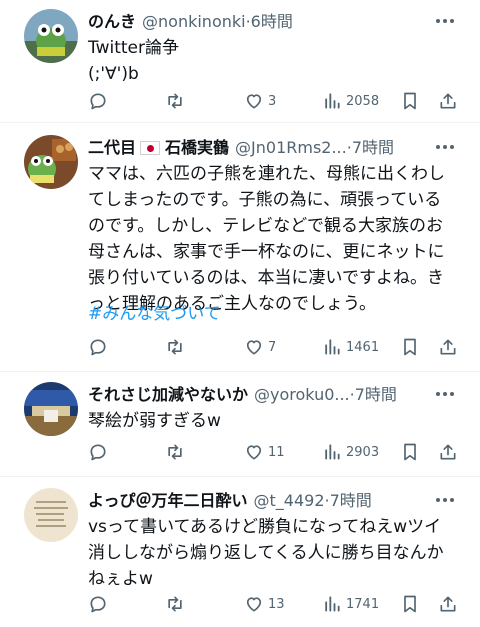 This screenshot has height=627, width=480. I want to click on tweet-text: 琴絵が弱すぎるw, so click(154, 421).